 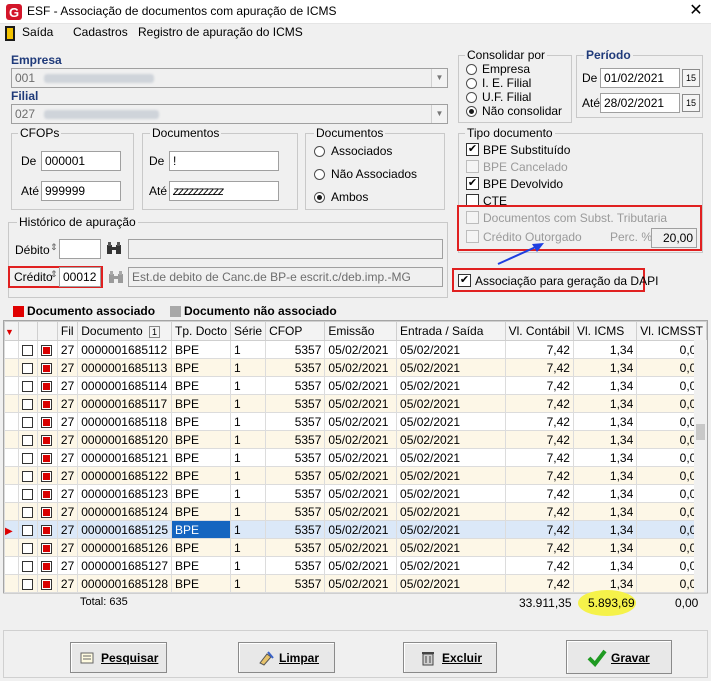 What do you see at coordinates (439, 78) in the screenshot?
I see `empresa-chevron-down-icon: ▼` at bounding box center [439, 78].